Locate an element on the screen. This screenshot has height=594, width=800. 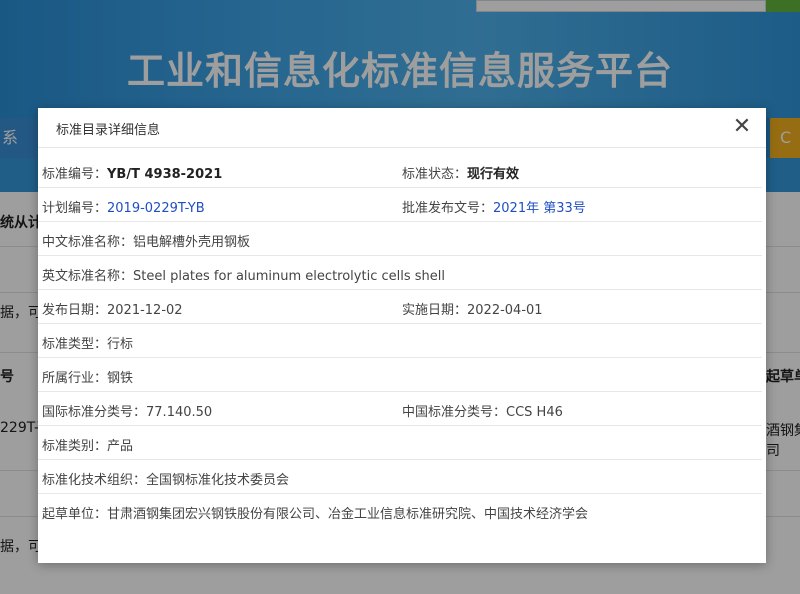
field-value: CCS H46 is located at coordinates (534, 412).